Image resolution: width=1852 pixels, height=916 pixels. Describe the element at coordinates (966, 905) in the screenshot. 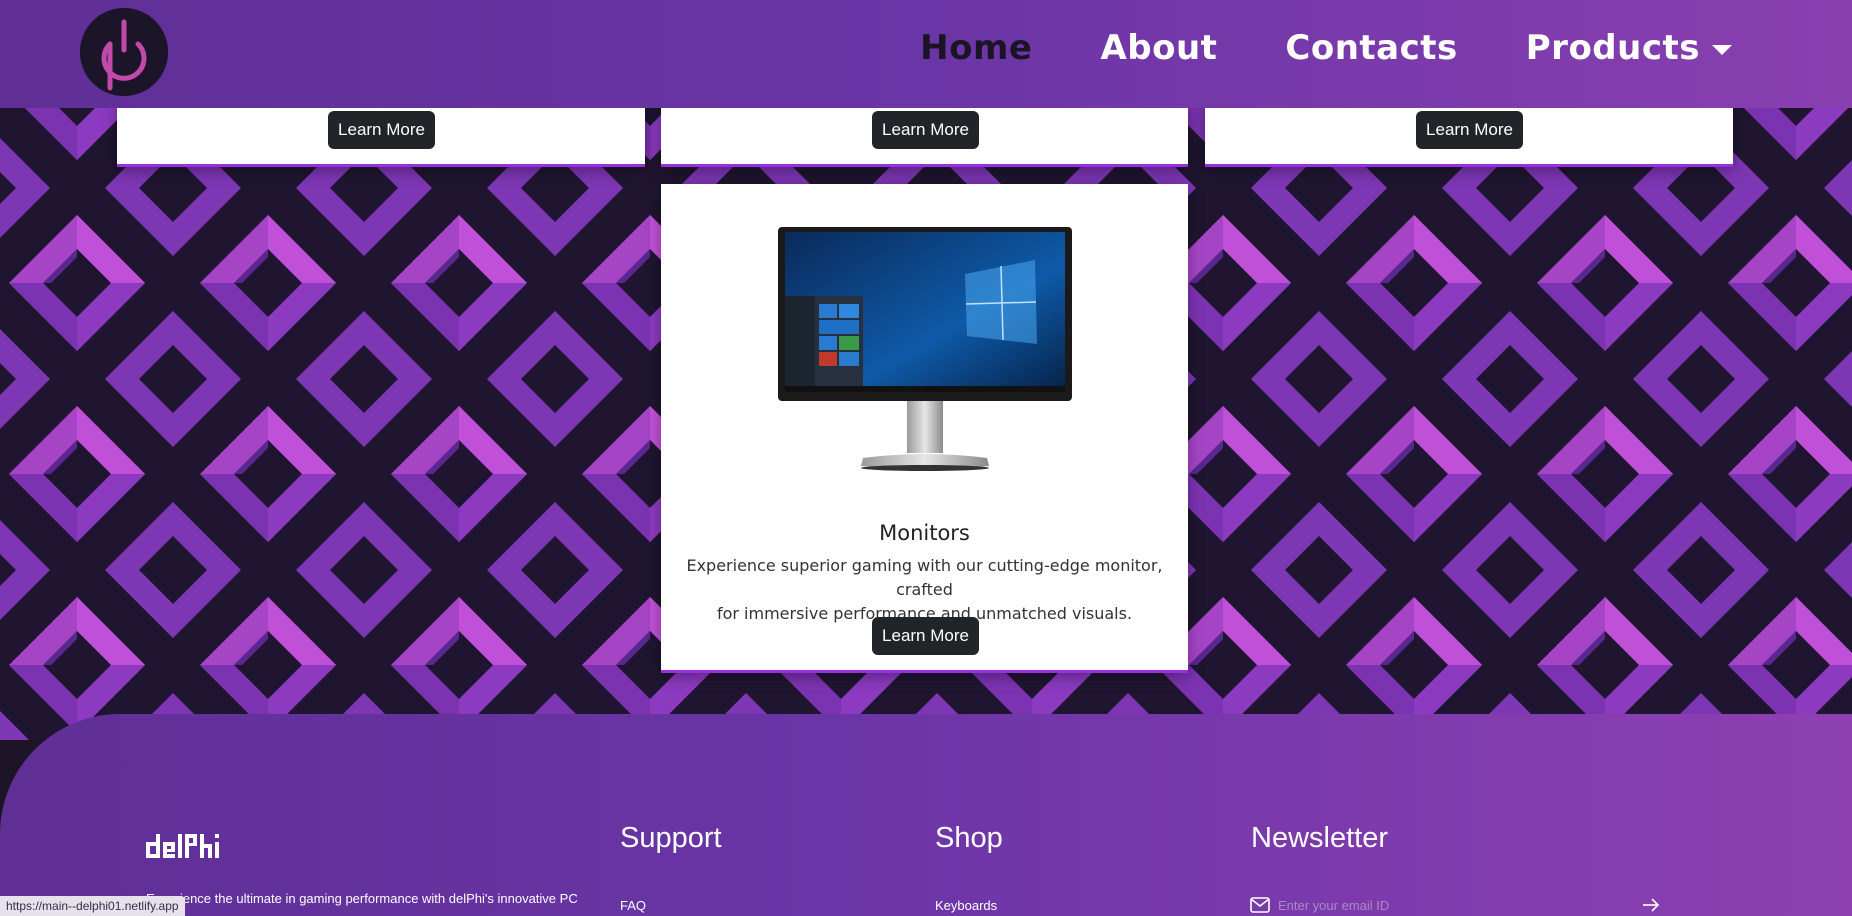

I see `footer-link-keyboards: Keyboards` at that location.